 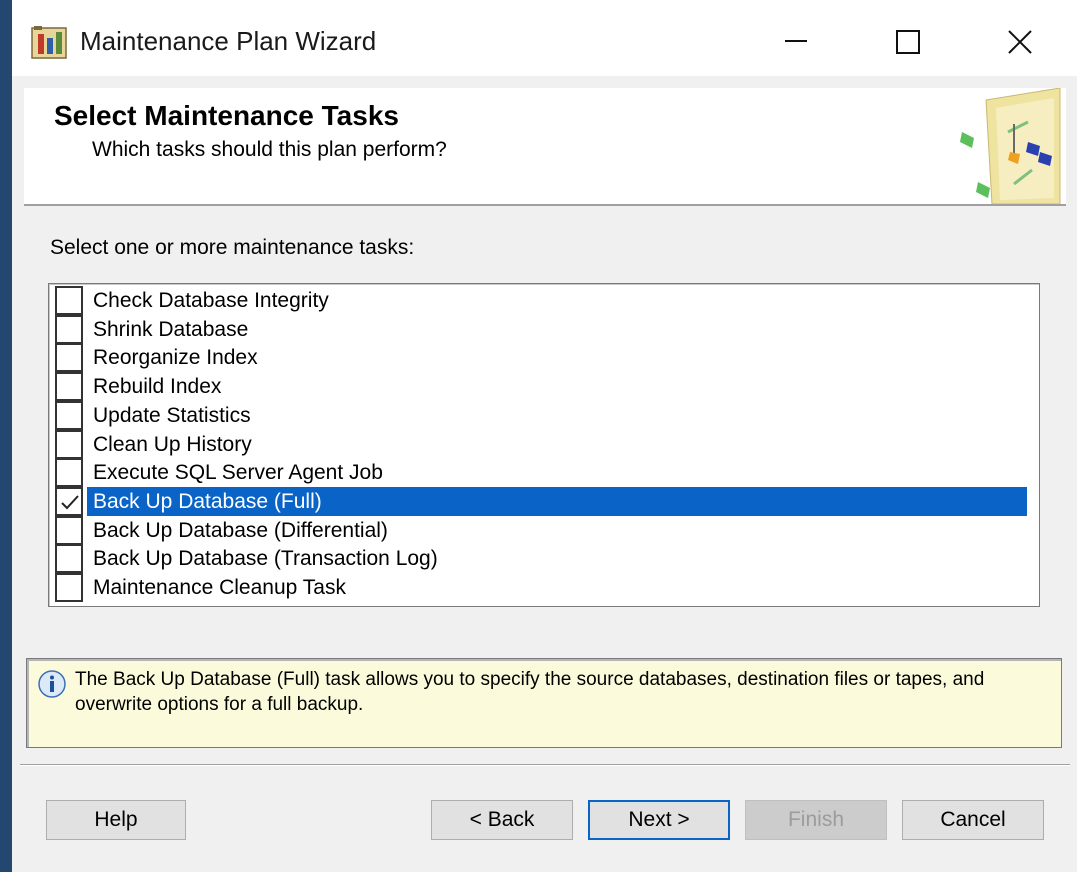 I want to click on wizard-app-icon, so click(x=50, y=42).